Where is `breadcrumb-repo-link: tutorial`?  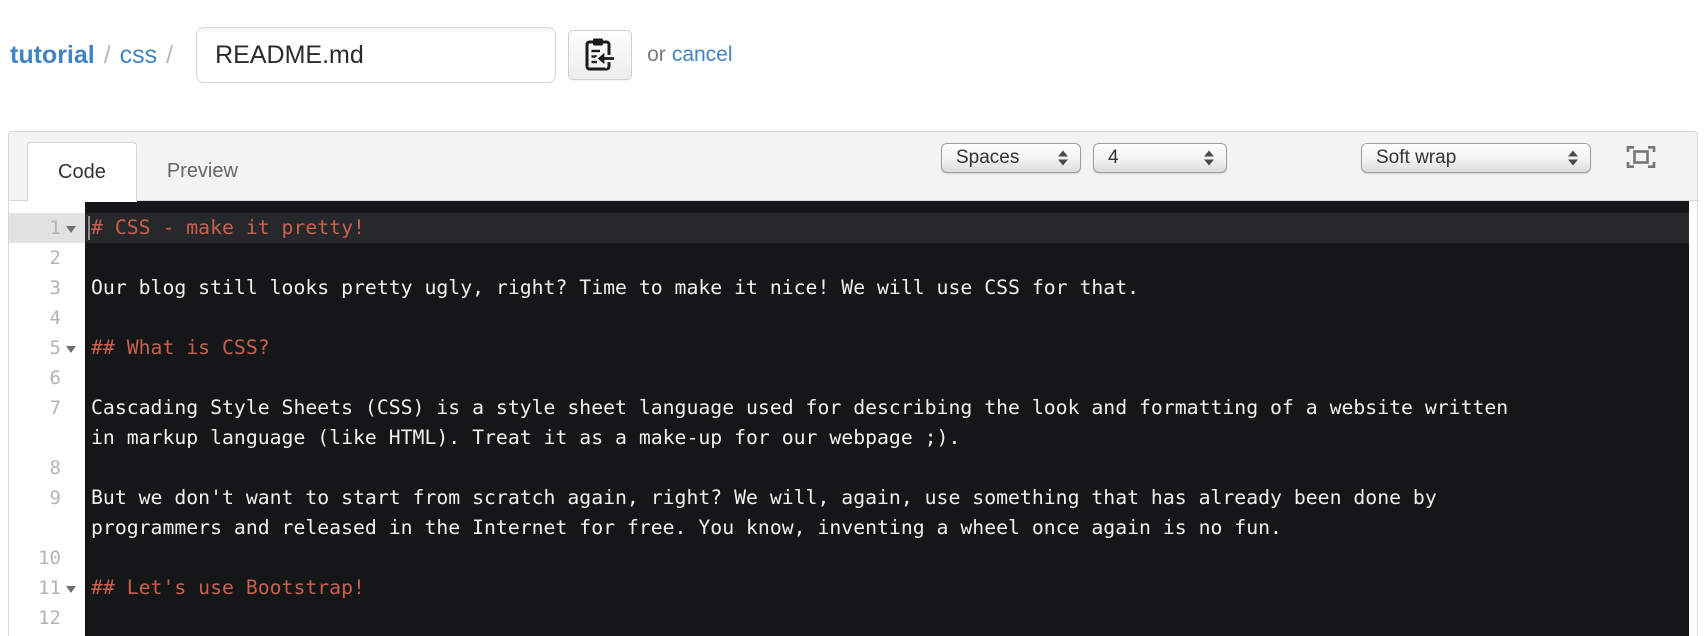 breadcrumb-repo-link: tutorial is located at coordinates (52, 55).